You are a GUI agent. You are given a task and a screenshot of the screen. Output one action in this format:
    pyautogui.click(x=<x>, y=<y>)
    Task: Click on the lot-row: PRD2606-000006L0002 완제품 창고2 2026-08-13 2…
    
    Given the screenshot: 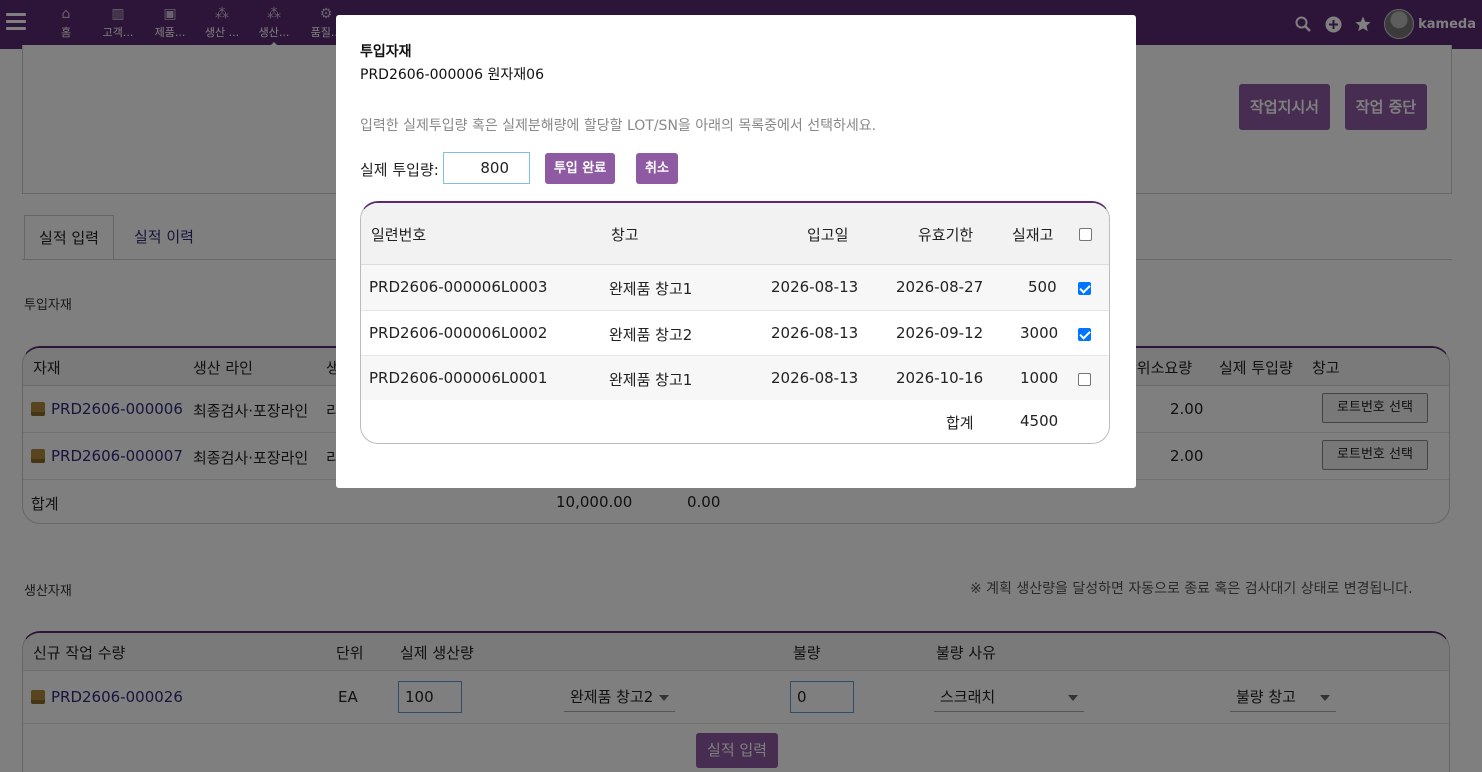 What is the action you would take?
    pyautogui.click(x=735, y=332)
    